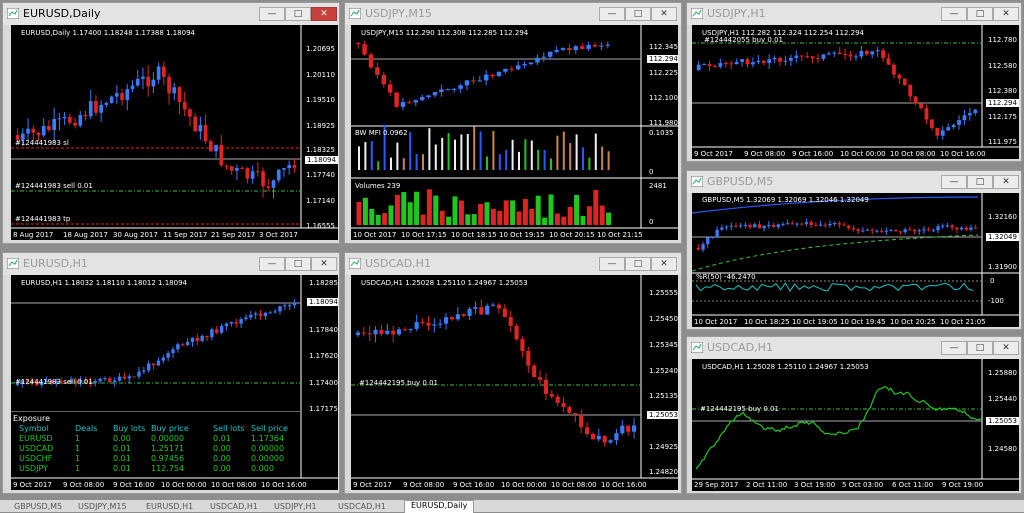  Describe the element at coordinates (36, 438) in the screenshot. I see `exposure-cell: EURUSD` at that location.